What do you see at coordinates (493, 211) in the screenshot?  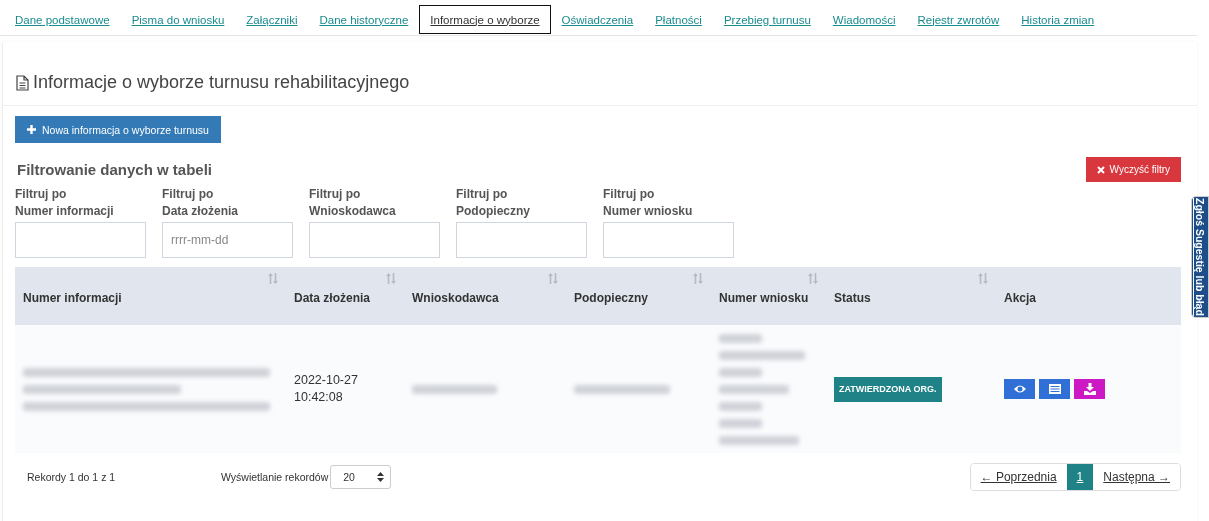 I see `filter-label: Podopieczny` at bounding box center [493, 211].